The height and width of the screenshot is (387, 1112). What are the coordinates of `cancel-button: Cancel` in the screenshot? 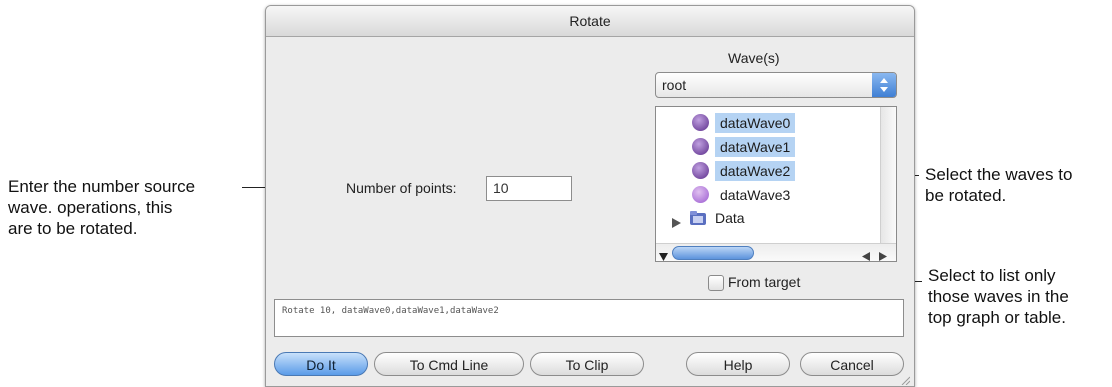 It's located at (852, 364).